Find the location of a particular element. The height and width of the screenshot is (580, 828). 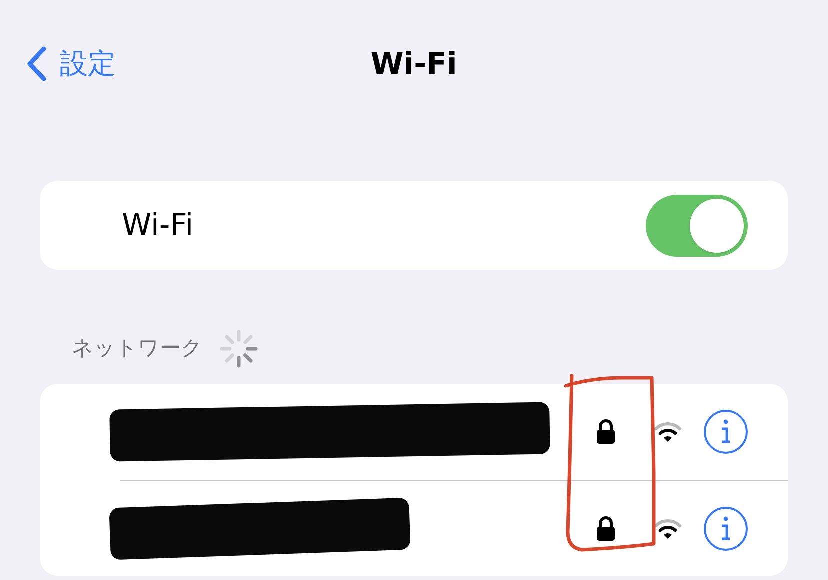

wifi-label: Wi-Fi is located at coordinates (158, 226).